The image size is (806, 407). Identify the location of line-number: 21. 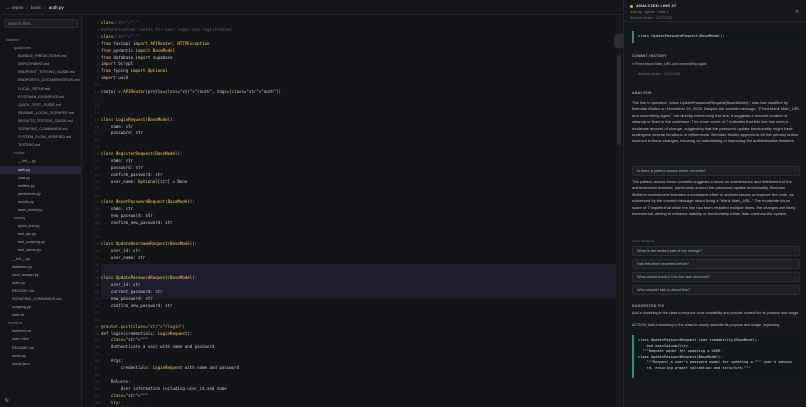
(96, 161).